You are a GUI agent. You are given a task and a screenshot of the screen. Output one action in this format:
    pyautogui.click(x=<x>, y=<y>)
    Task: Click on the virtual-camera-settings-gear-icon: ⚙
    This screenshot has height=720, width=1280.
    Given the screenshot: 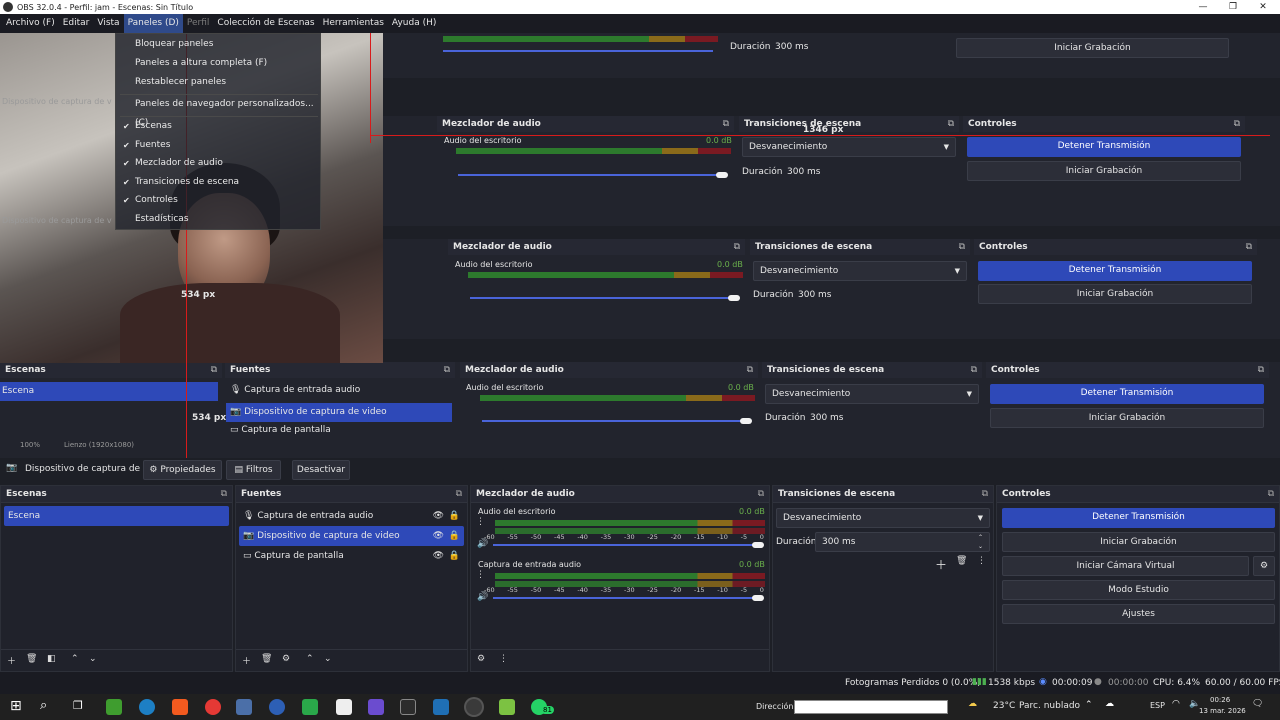 What is the action you would take?
    pyautogui.click(x=1264, y=566)
    